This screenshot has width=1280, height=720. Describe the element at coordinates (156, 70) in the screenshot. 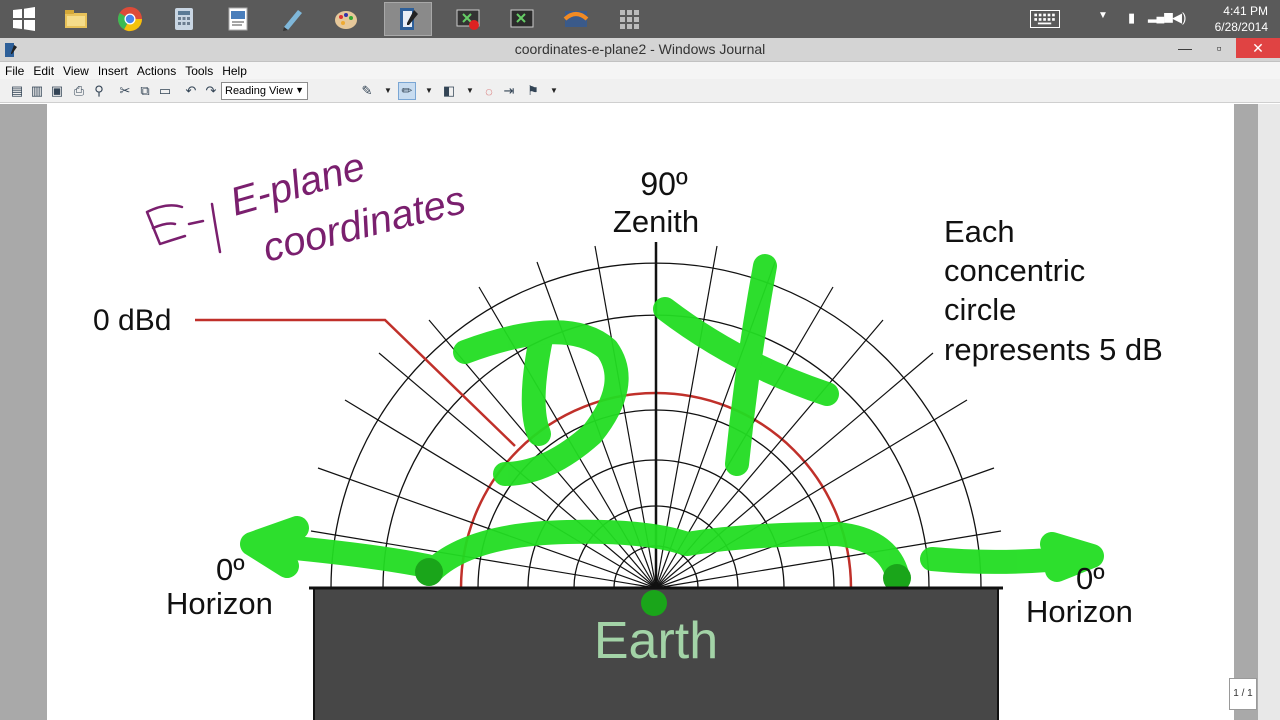

I see `menu-actions: Actions` at that location.